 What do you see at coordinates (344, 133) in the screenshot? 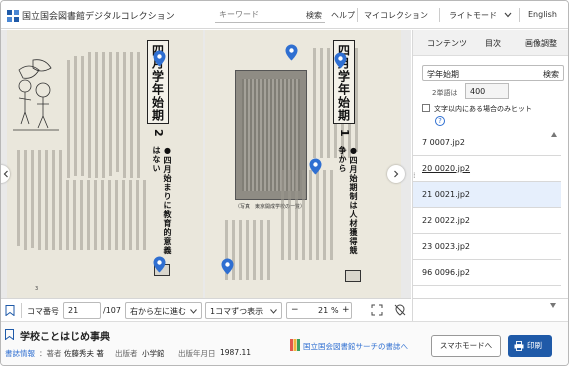
I see `section-number: 1` at bounding box center [344, 133].